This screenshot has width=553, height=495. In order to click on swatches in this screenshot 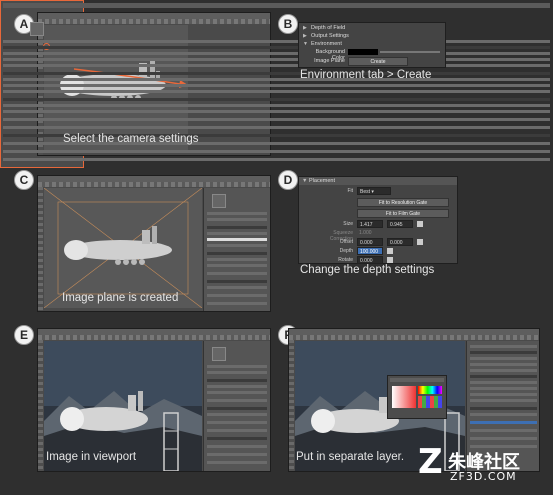, I will do `click(430, 402)`.